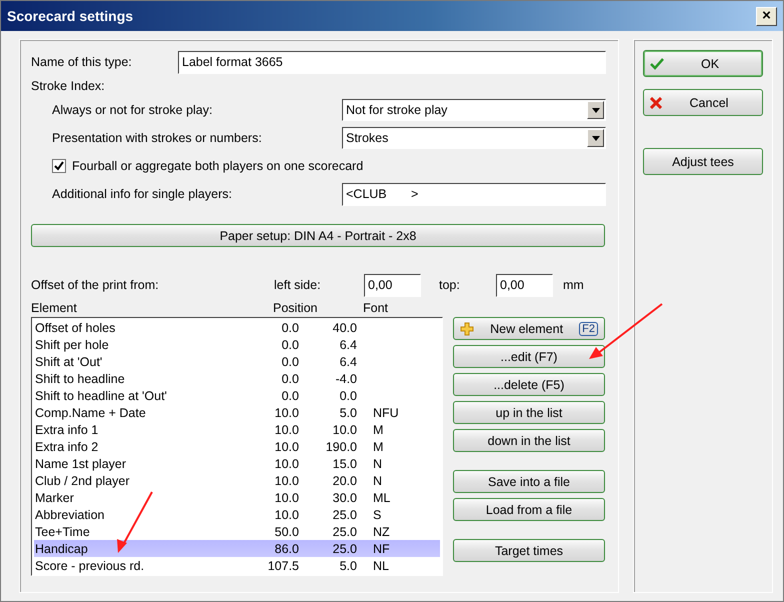 The image size is (784, 602). What do you see at coordinates (237, 480) in the screenshot?
I see `list-row: Club / 2nd player 10.0 20.0 N` at bounding box center [237, 480].